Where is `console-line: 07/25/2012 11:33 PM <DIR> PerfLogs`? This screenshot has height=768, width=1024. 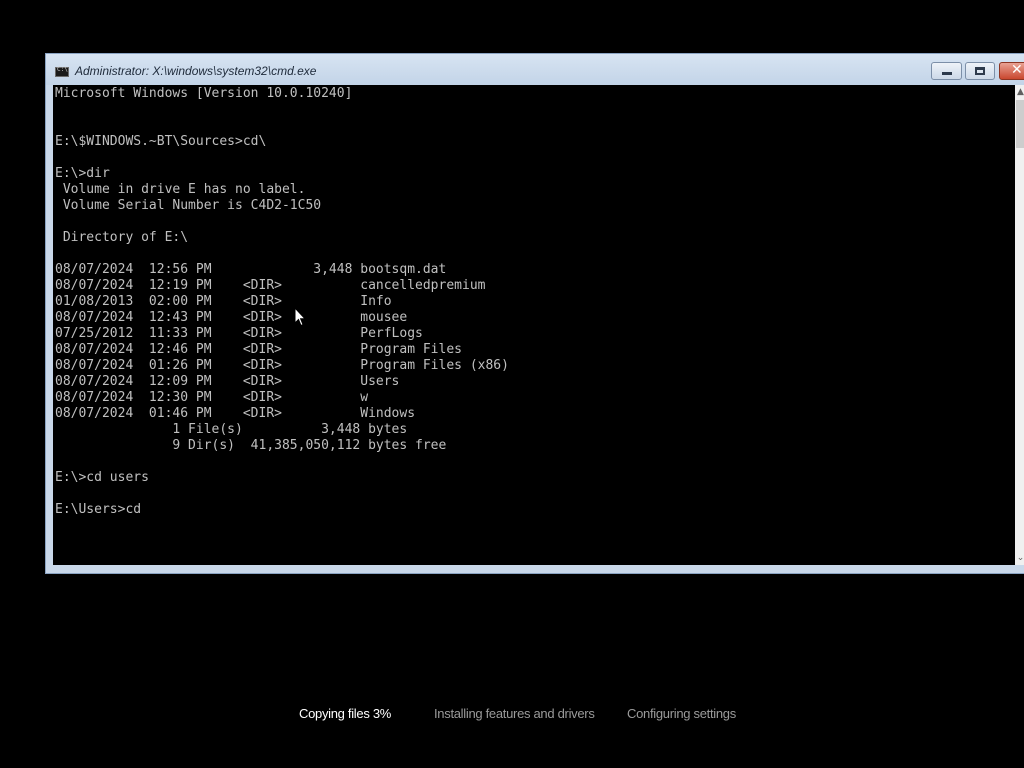
console-line: 07/25/2012 11:33 PM <DIR> PerfLogs is located at coordinates (239, 333).